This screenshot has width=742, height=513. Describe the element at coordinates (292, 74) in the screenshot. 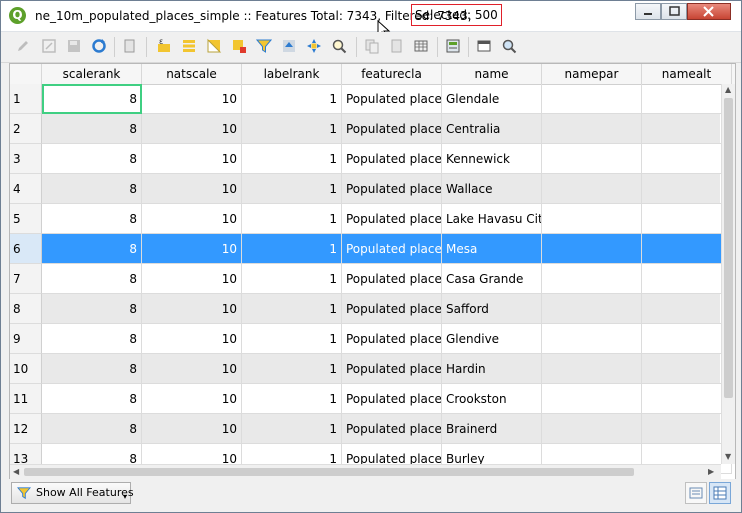

I see `column-header-labelrank: labelrank` at that location.